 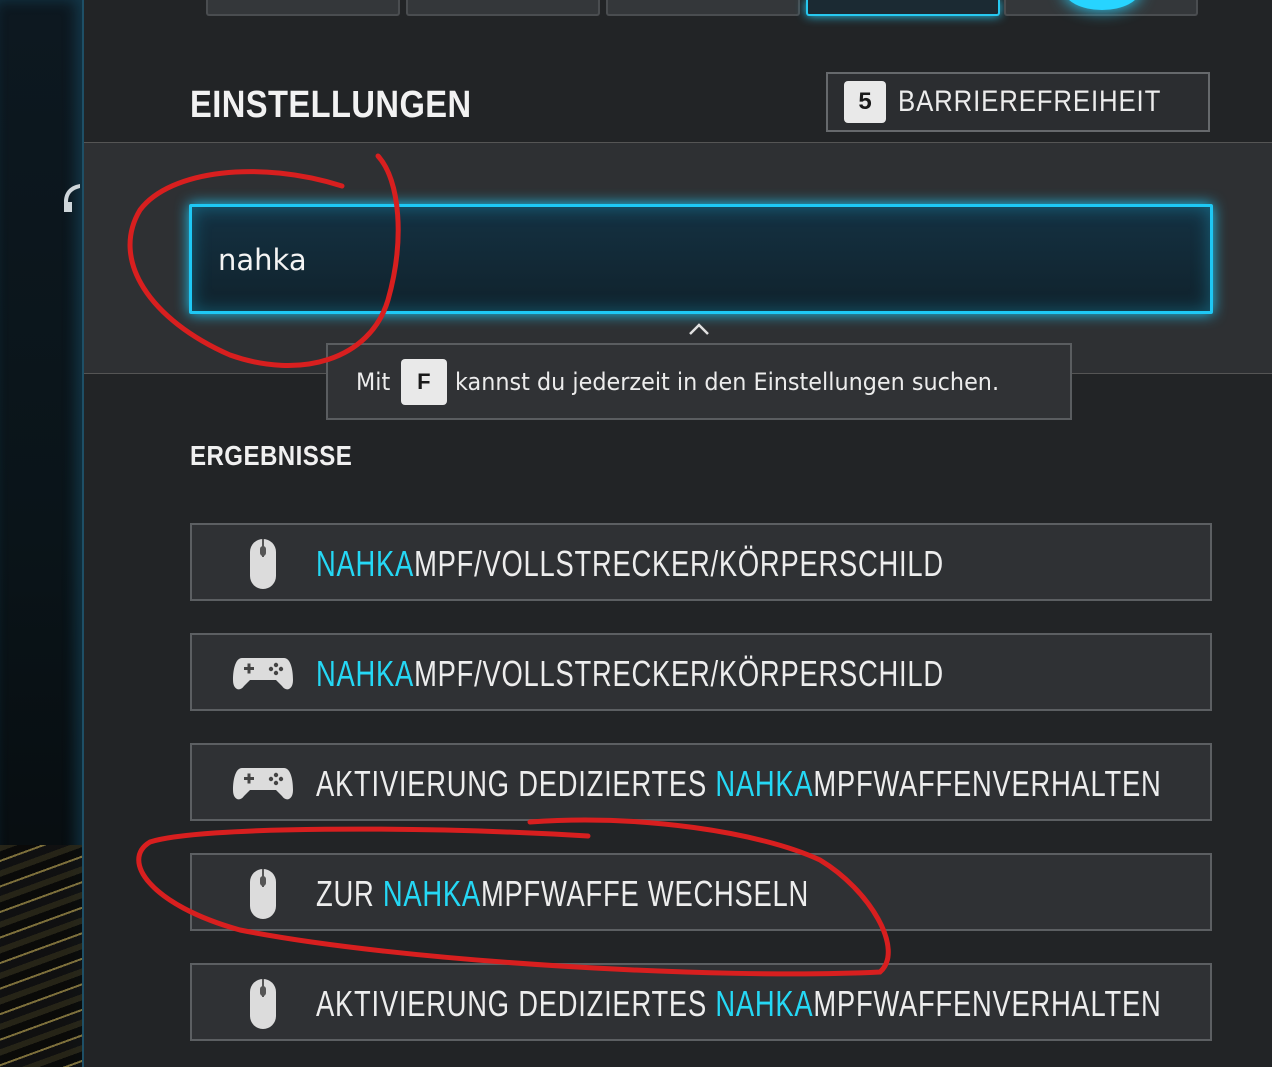 I want to click on results-heading: ERGEBNISSE, so click(x=271, y=455).